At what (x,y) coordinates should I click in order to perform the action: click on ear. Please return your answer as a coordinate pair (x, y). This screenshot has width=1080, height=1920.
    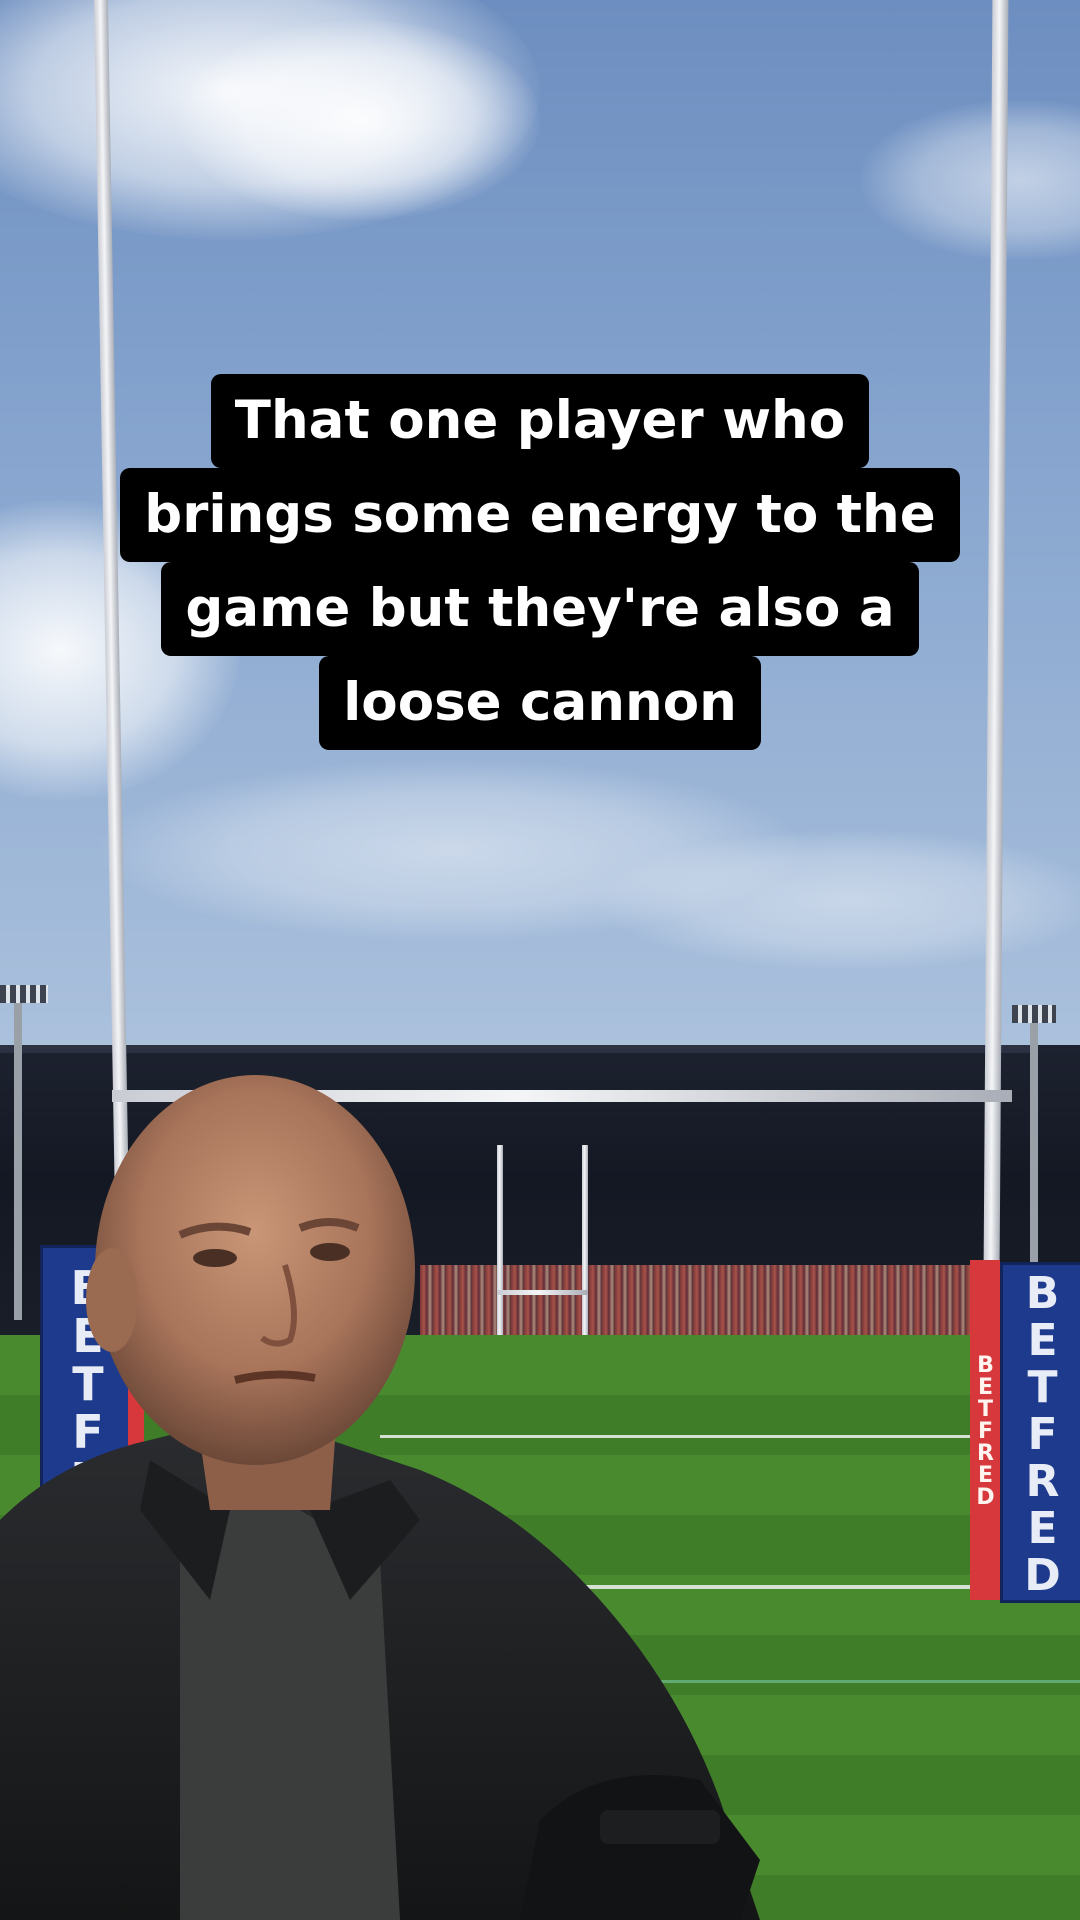
    Looking at the image, I should click on (112, 1300).